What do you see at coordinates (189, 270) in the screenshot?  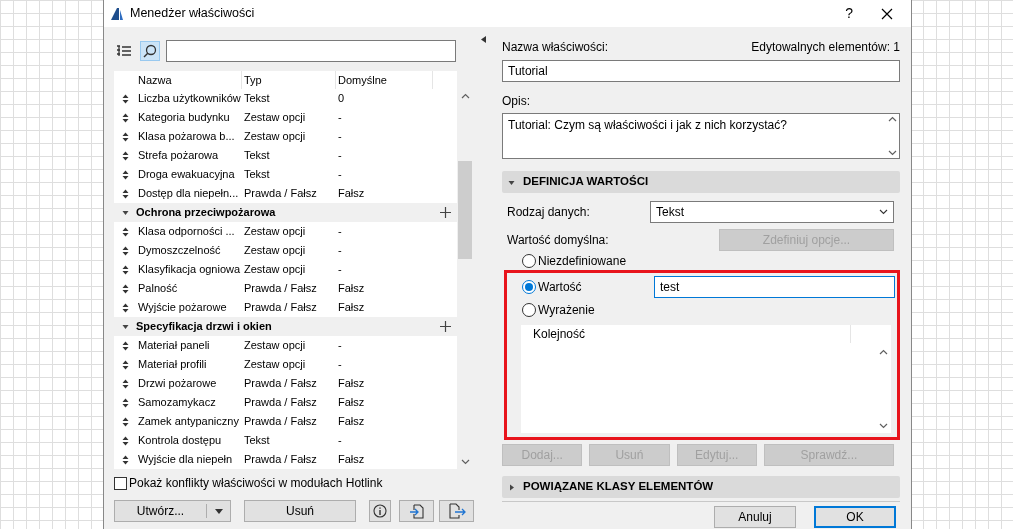 I see `property-name: Klasyfikacja ogniowa` at bounding box center [189, 270].